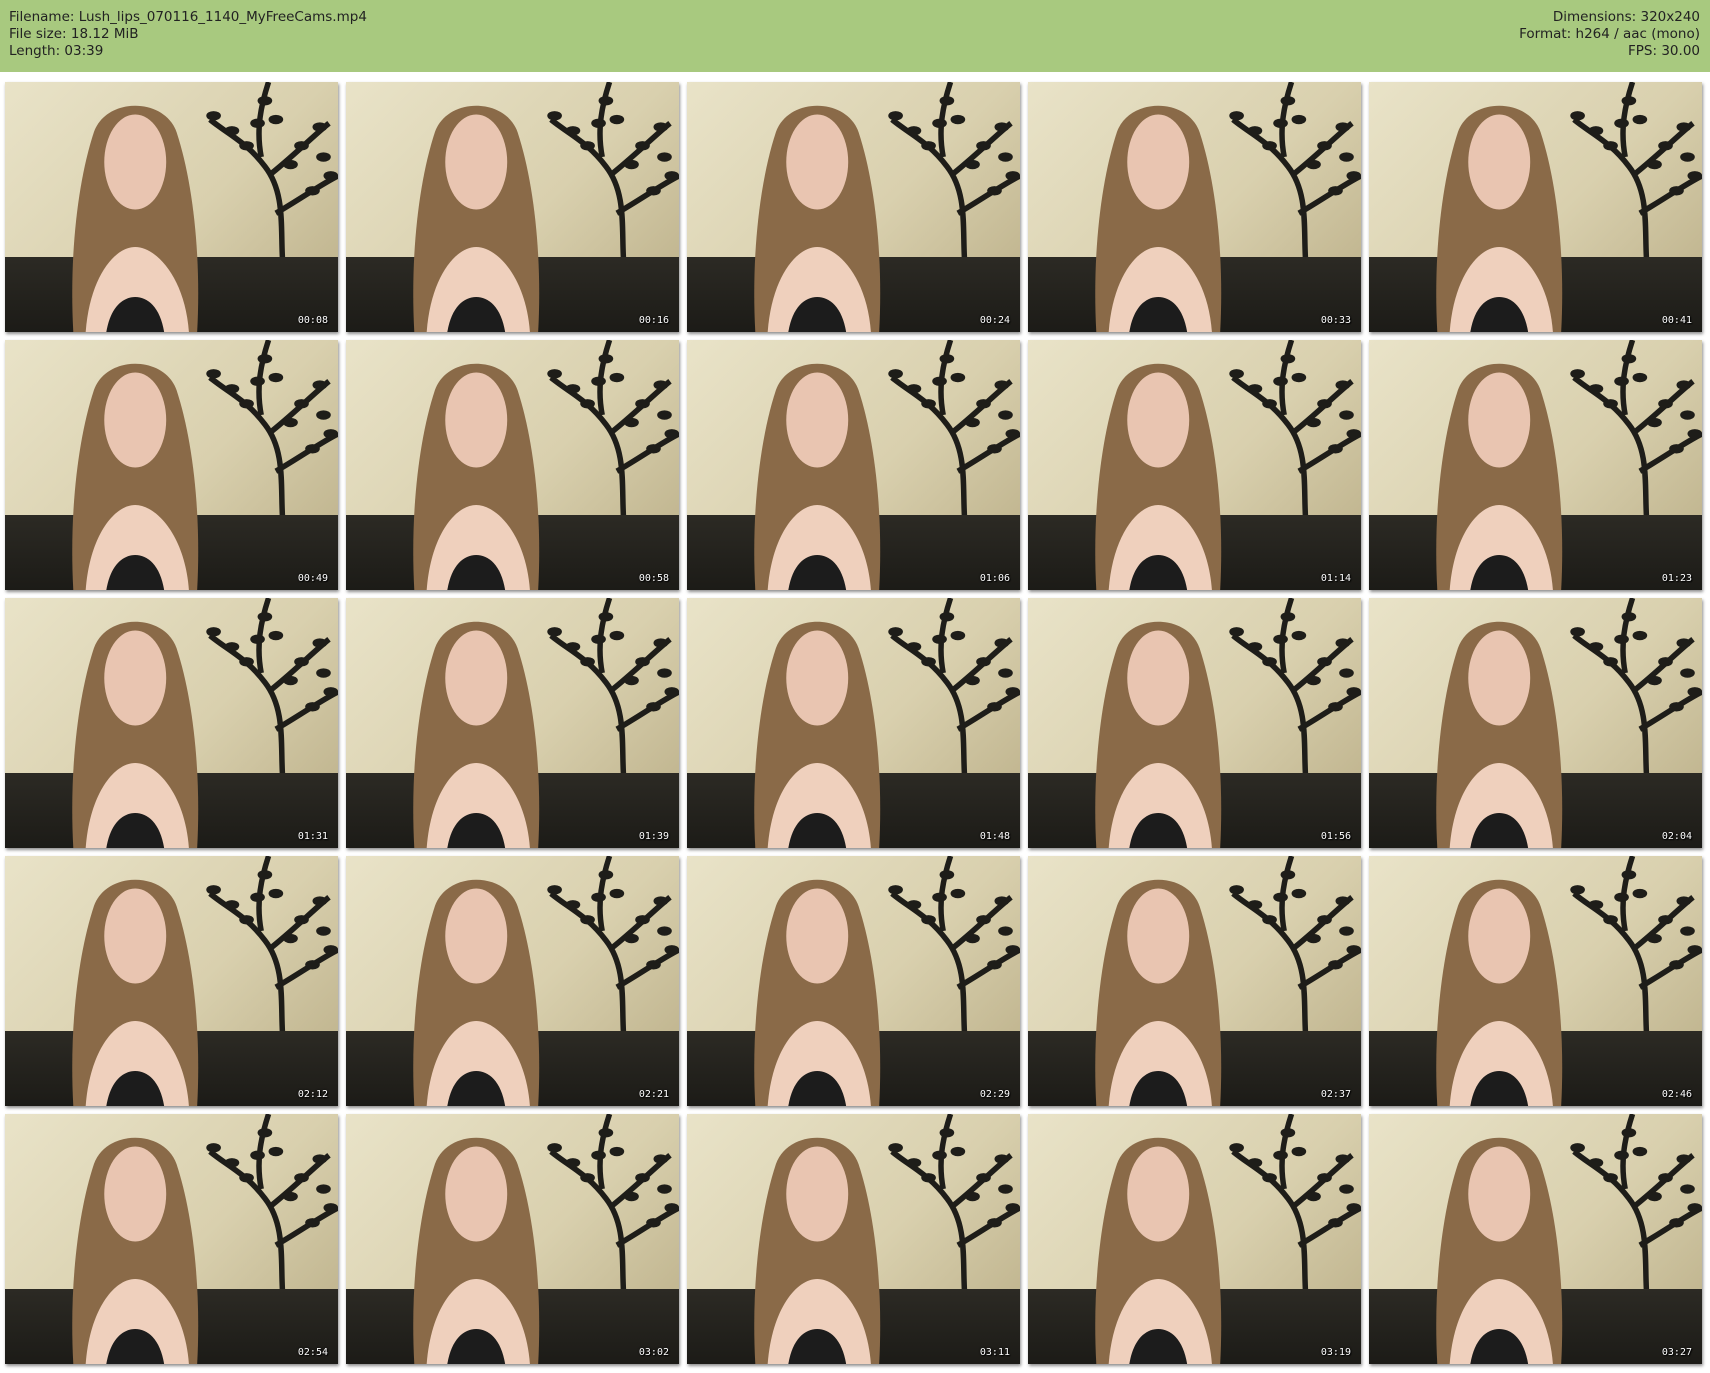 Image resolution: width=1710 pixels, height=1373 pixels. What do you see at coordinates (1335, 836) in the screenshot?
I see `timestamp-label: 01:56` at bounding box center [1335, 836].